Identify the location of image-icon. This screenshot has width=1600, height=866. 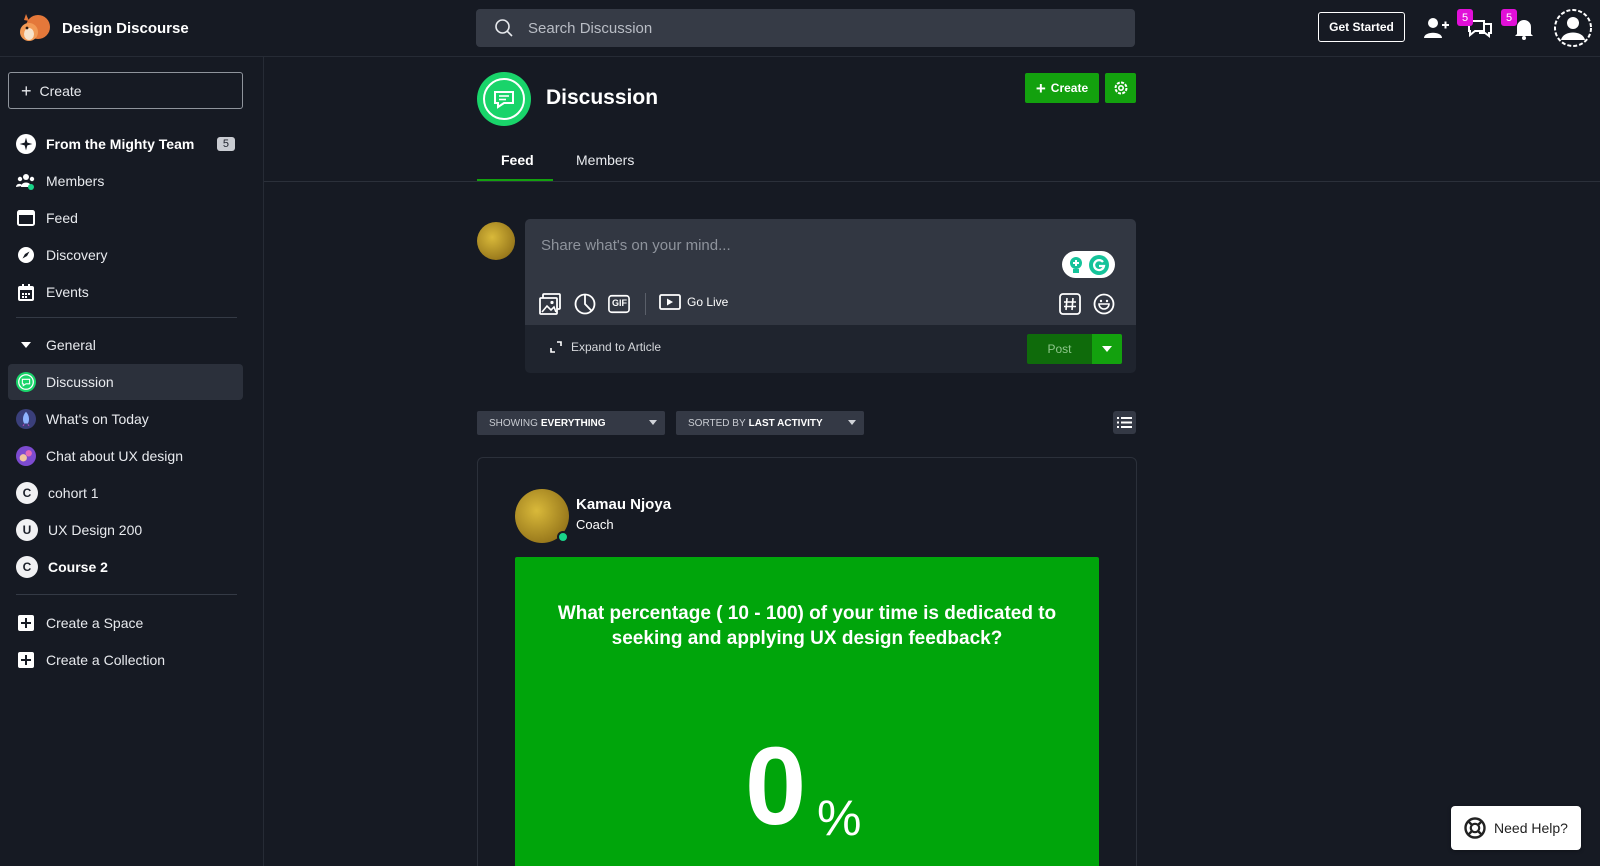
(550, 304).